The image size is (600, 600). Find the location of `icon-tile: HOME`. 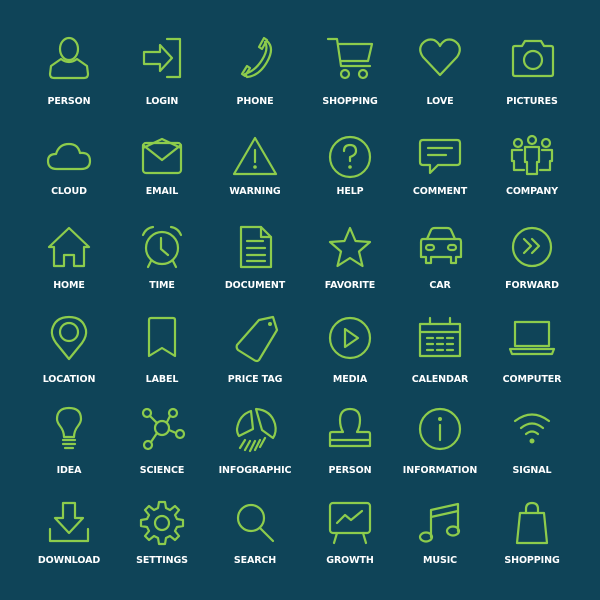

icon-tile: HOME is located at coordinates (69, 270).